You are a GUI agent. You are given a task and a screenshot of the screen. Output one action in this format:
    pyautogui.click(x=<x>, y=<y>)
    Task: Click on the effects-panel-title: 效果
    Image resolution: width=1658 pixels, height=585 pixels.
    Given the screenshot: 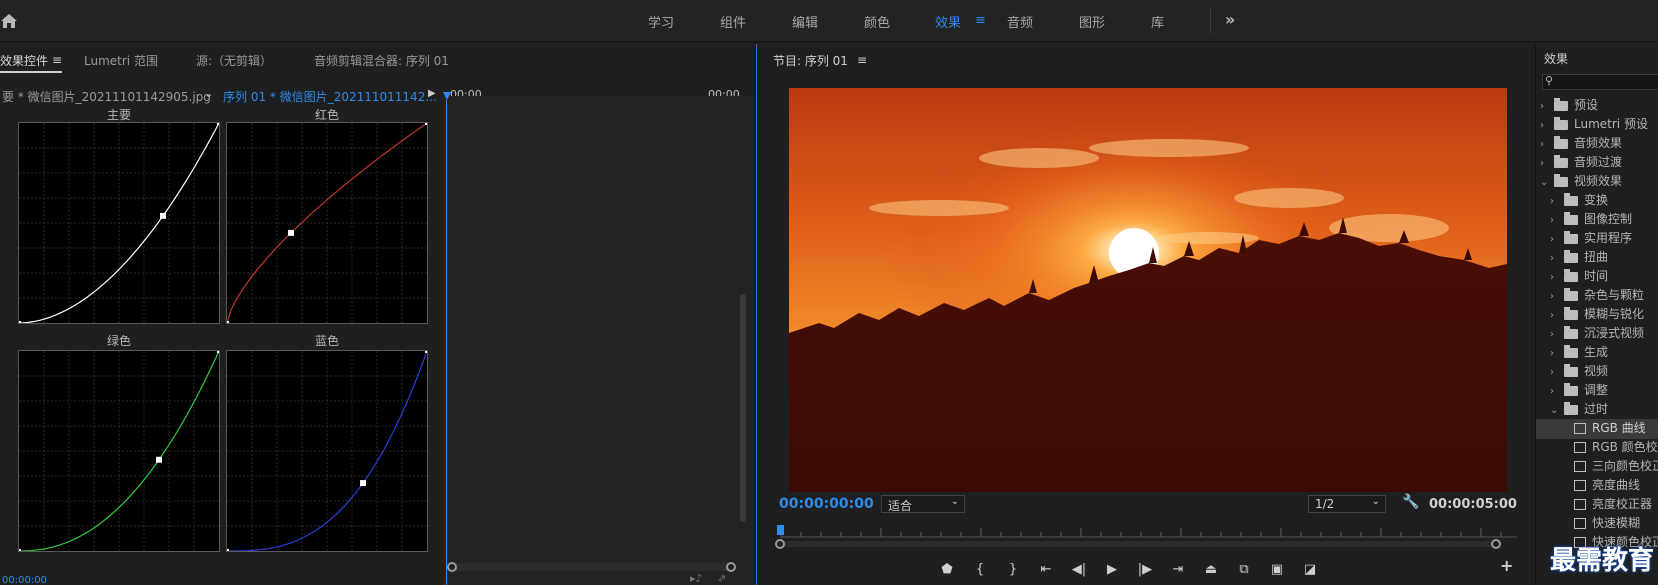 What is the action you would take?
    pyautogui.click(x=1556, y=58)
    